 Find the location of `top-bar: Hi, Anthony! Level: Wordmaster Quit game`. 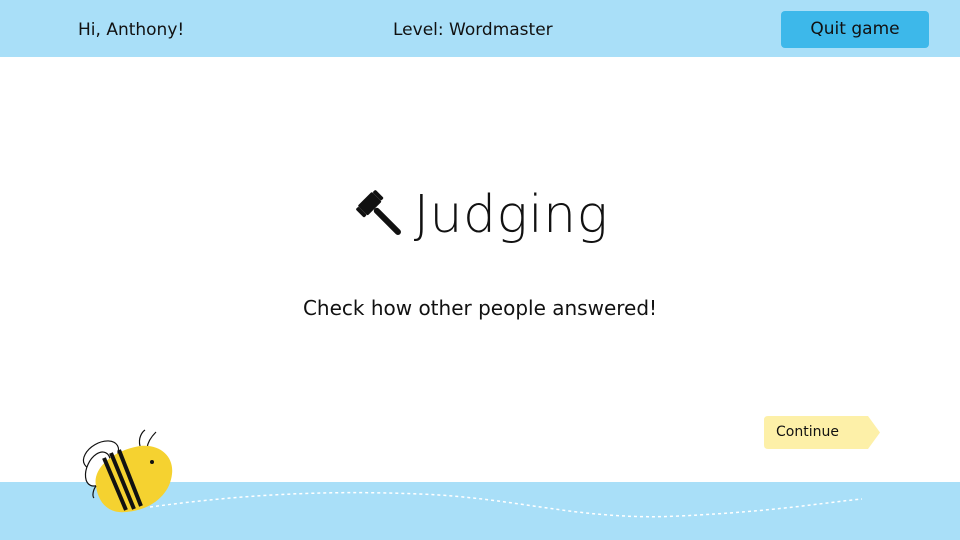

top-bar: Hi, Anthony! Level: Wordmaster Quit game is located at coordinates (480, 28).